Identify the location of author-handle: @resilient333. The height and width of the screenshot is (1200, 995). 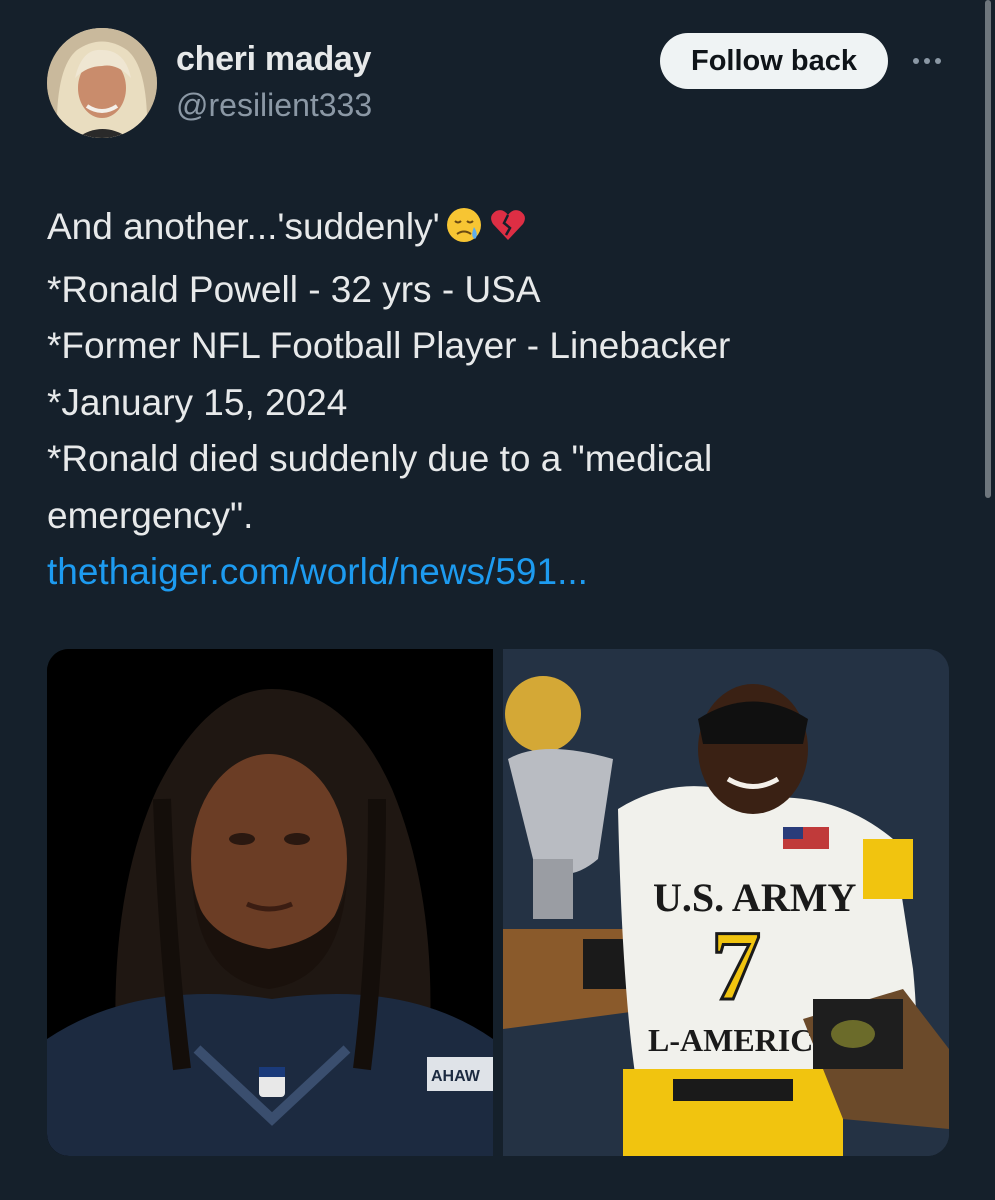
(274, 105).